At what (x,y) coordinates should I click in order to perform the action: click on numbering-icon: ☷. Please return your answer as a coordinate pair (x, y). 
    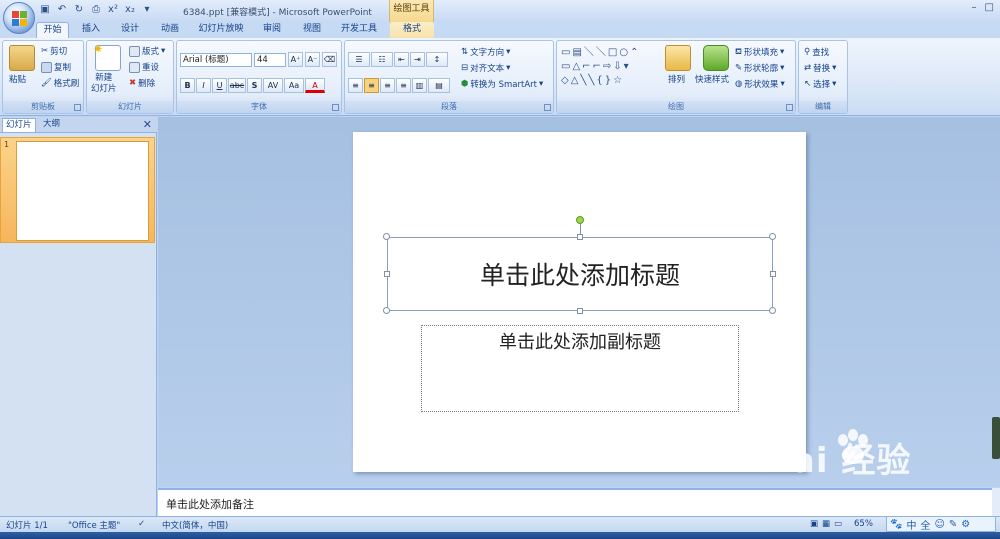
    Looking at the image, I should click on (382, 59).